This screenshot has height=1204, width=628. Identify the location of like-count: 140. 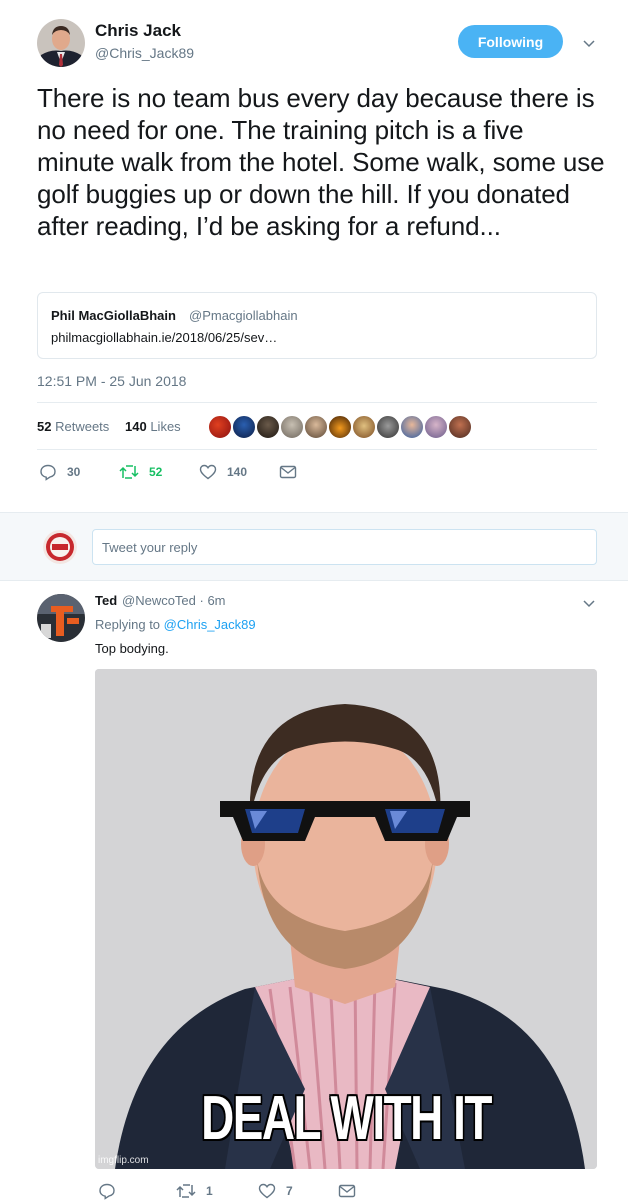
(237, 472).